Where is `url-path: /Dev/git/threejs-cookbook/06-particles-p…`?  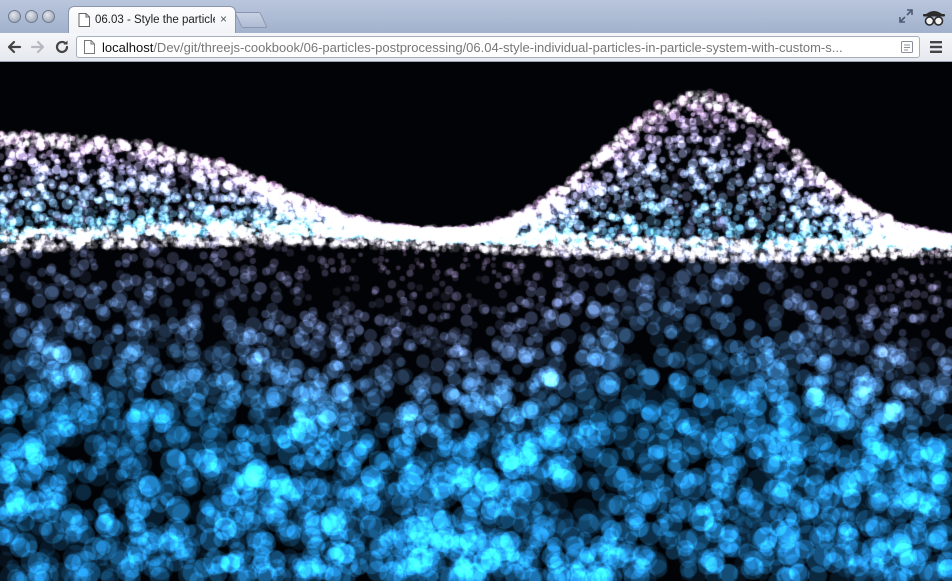
url-path: /Dev/git/threejs-cookbook/06-particles-p… is located at coordinates (498, 47).